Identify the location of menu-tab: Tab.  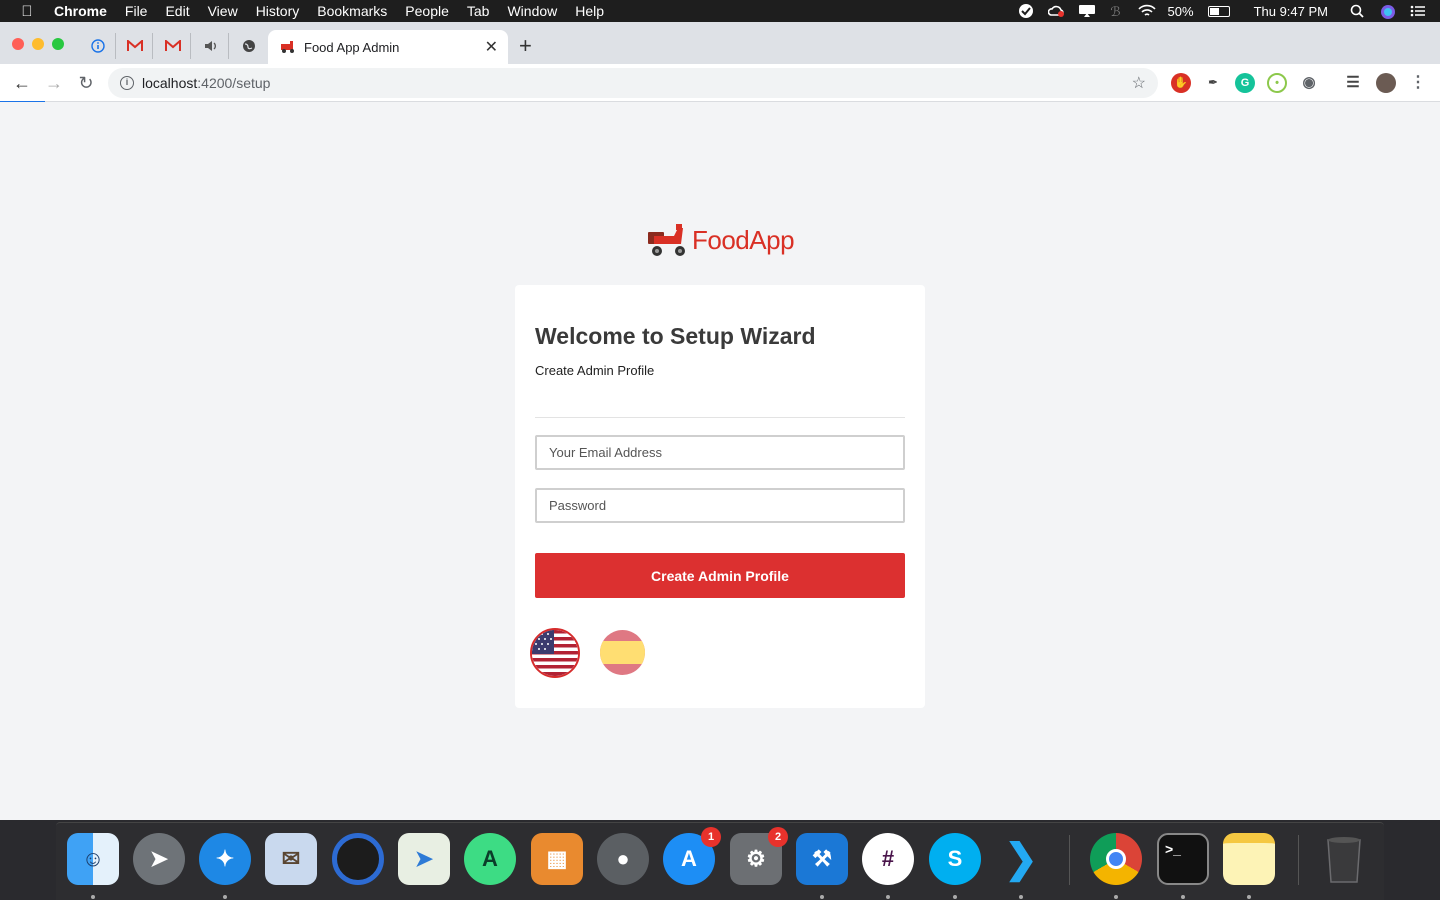
(478, 11).